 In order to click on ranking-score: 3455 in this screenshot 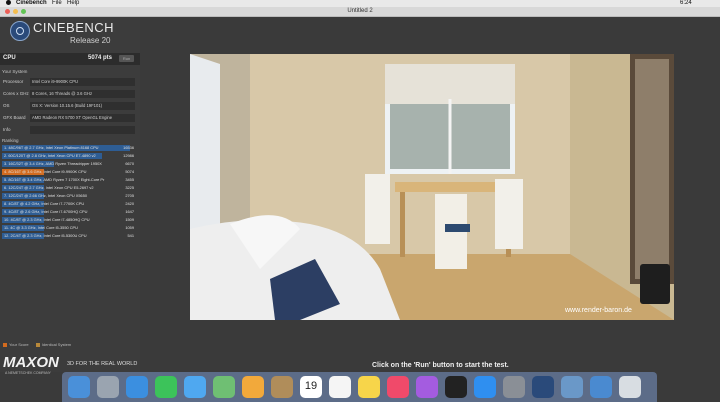, I will do `click(129, 179)`.